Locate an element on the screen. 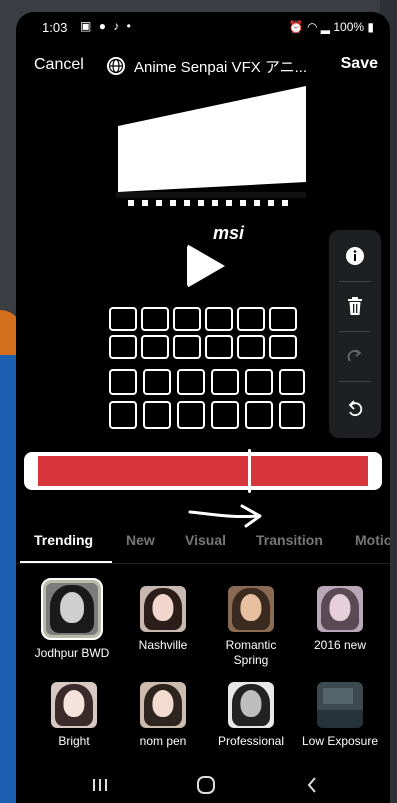  trash-icon is located at coordinates (355, 306).